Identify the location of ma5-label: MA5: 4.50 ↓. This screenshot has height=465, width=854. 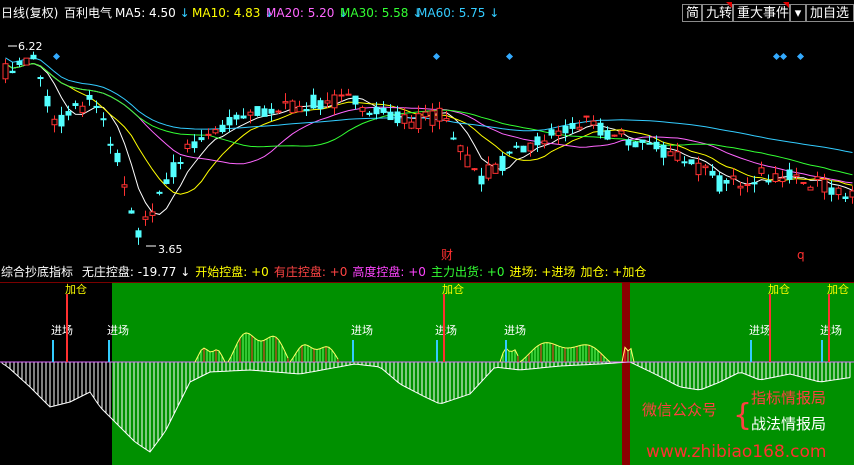
(152, 13).